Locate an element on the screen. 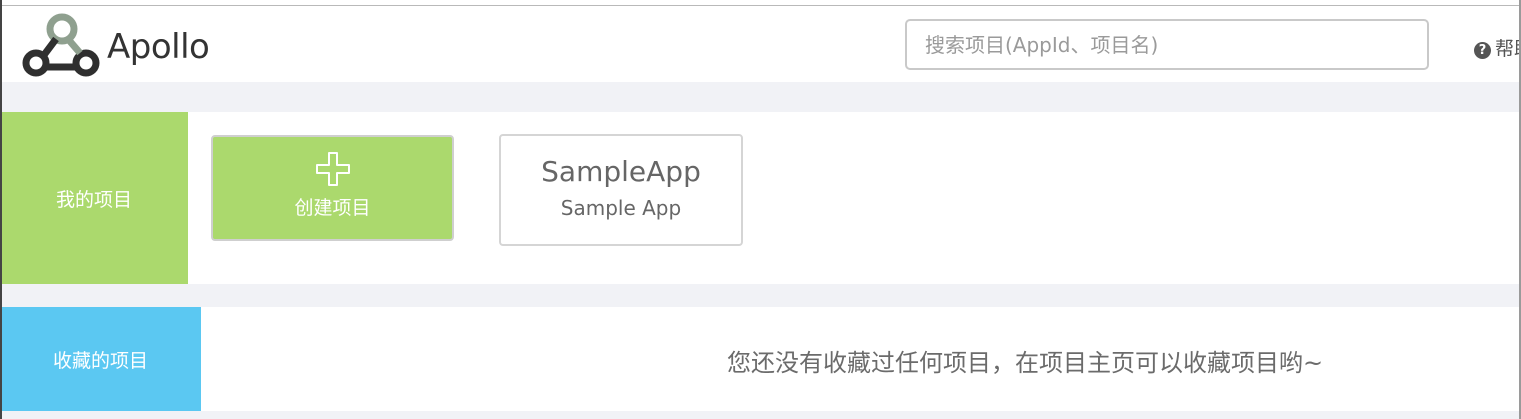  app-name: Sample App is located at coordinates (621, 207).